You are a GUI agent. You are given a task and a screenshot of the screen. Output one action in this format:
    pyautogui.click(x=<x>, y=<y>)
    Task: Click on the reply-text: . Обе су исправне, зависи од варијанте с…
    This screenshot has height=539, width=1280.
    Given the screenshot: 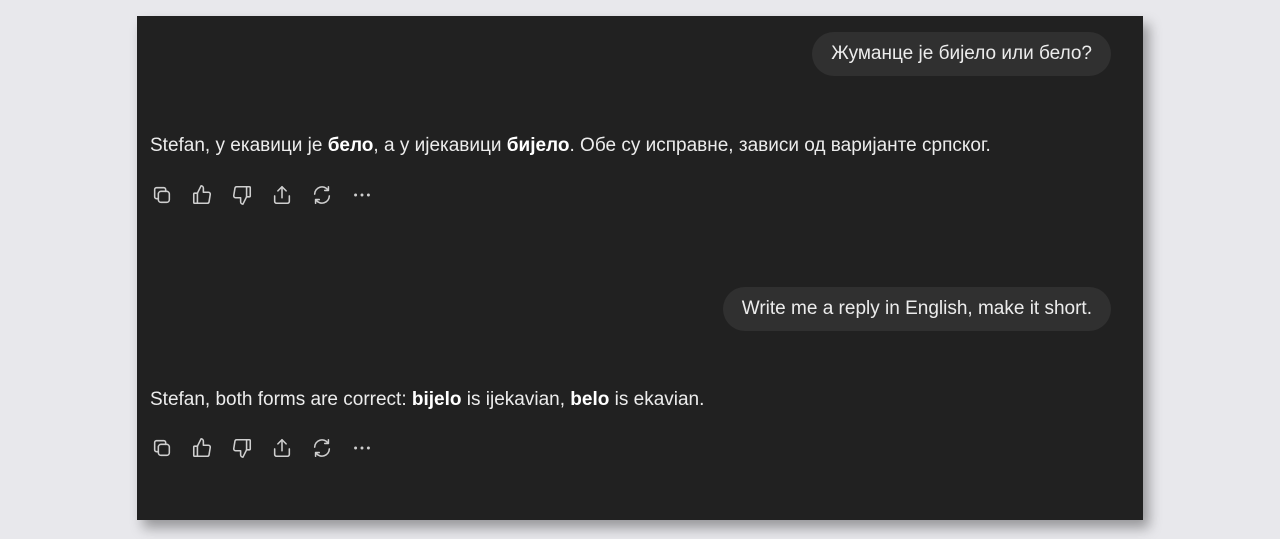 What is the action you would take?
    pyautogui.click(x=780, y=145)
    